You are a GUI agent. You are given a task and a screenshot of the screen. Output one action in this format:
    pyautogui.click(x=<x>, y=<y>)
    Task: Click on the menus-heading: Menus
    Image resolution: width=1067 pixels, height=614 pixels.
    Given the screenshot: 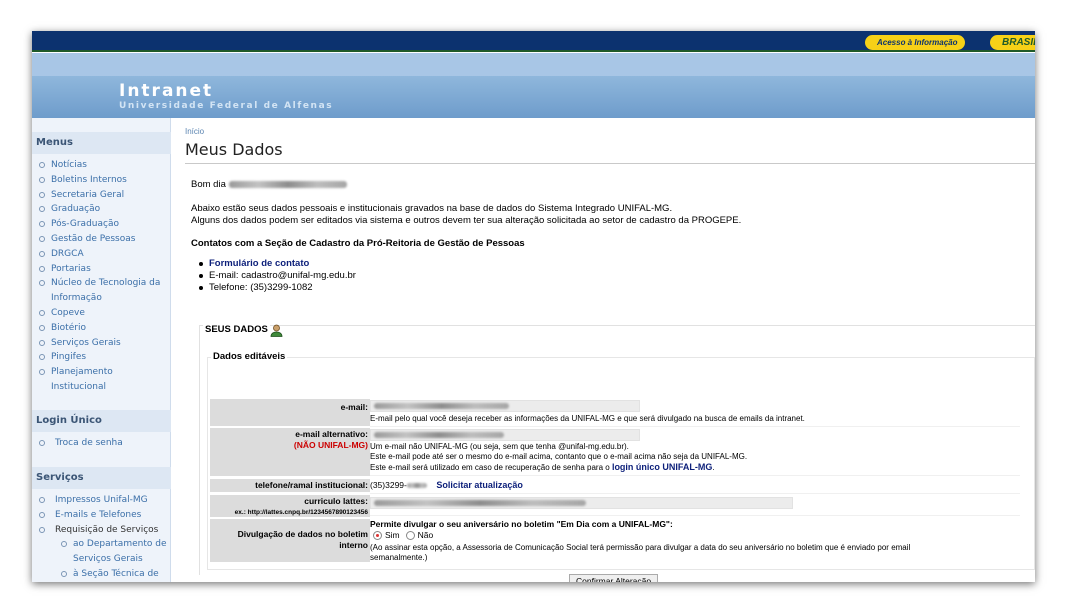 What is the action you would take?
    pyautogui.click(x=101, y=143)
    